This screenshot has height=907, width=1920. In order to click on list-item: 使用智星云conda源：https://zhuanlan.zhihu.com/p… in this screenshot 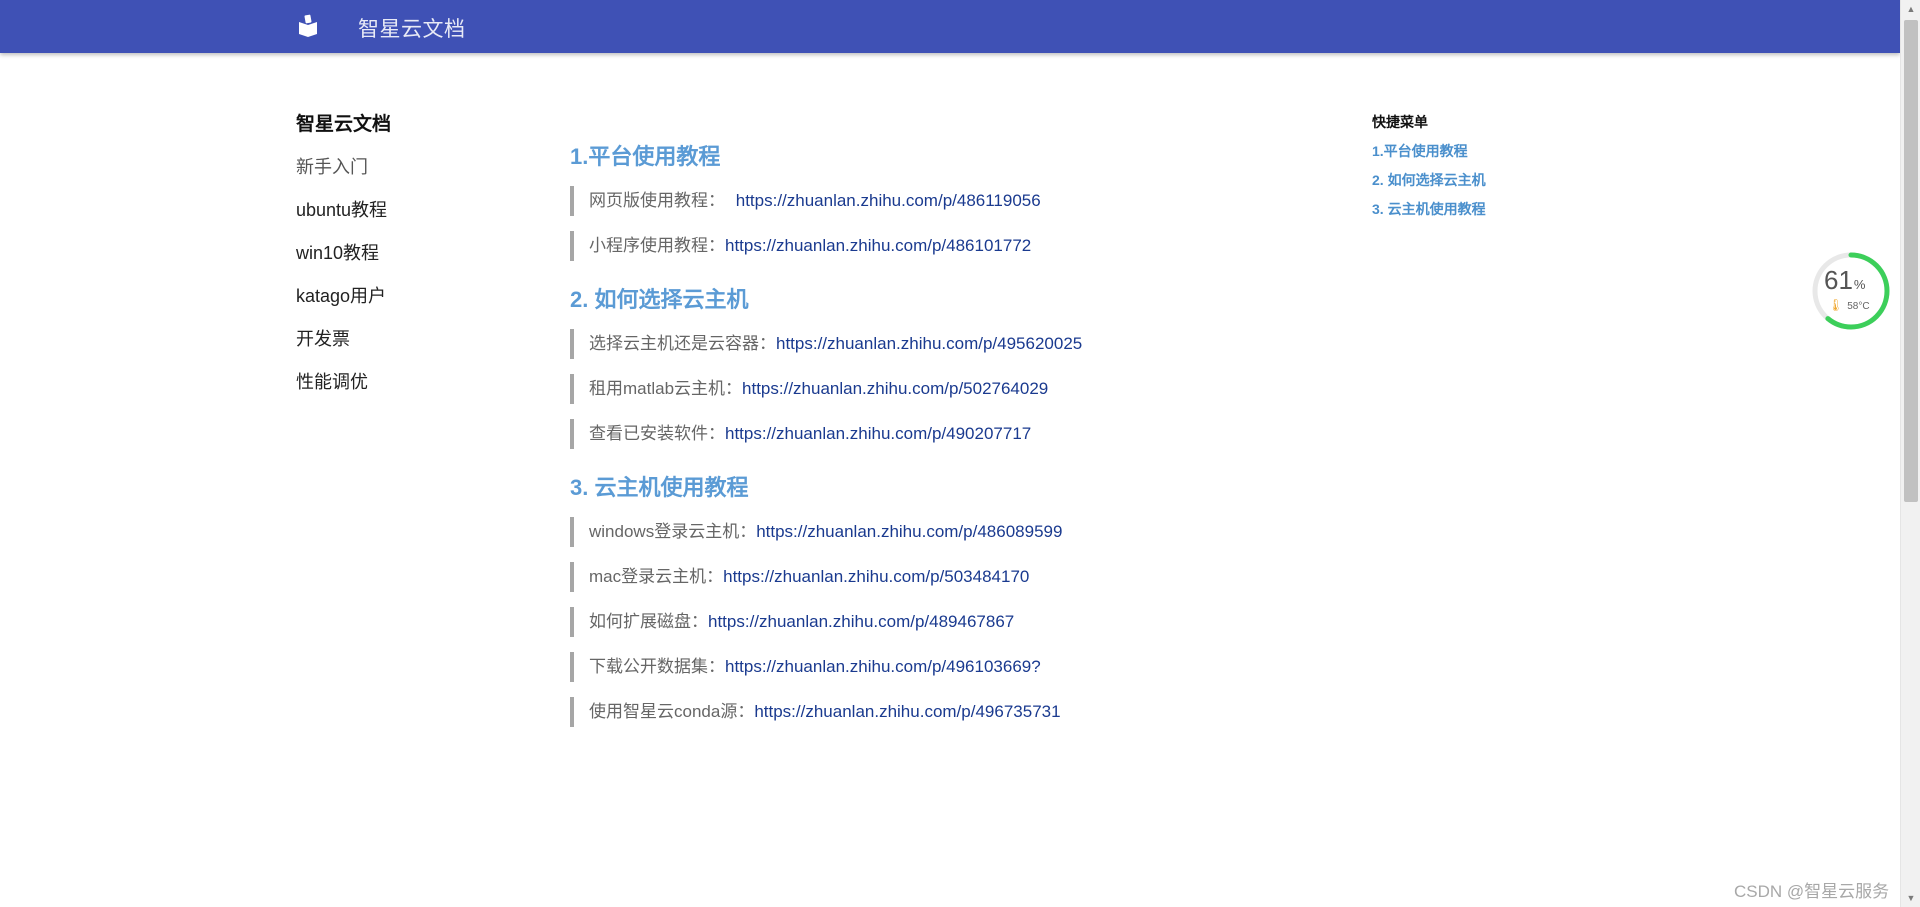, I will do `click(930, 712)`.